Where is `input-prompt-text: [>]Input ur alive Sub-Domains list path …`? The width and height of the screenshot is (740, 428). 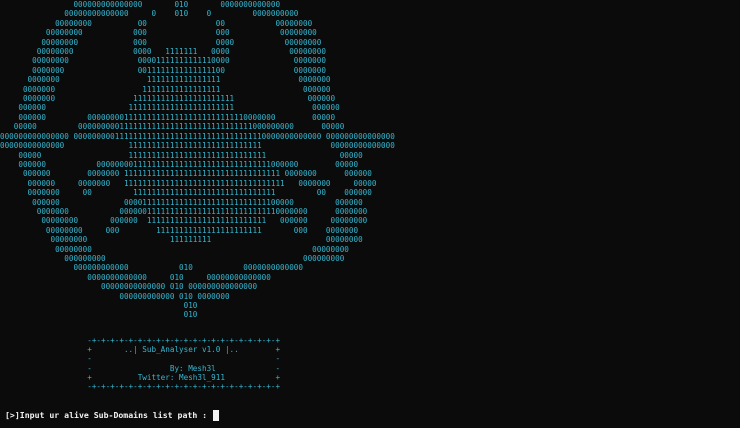 input-prompt-text: [>]Input ur alive Sub-Domains list path … is located at coordinates (109, 415).